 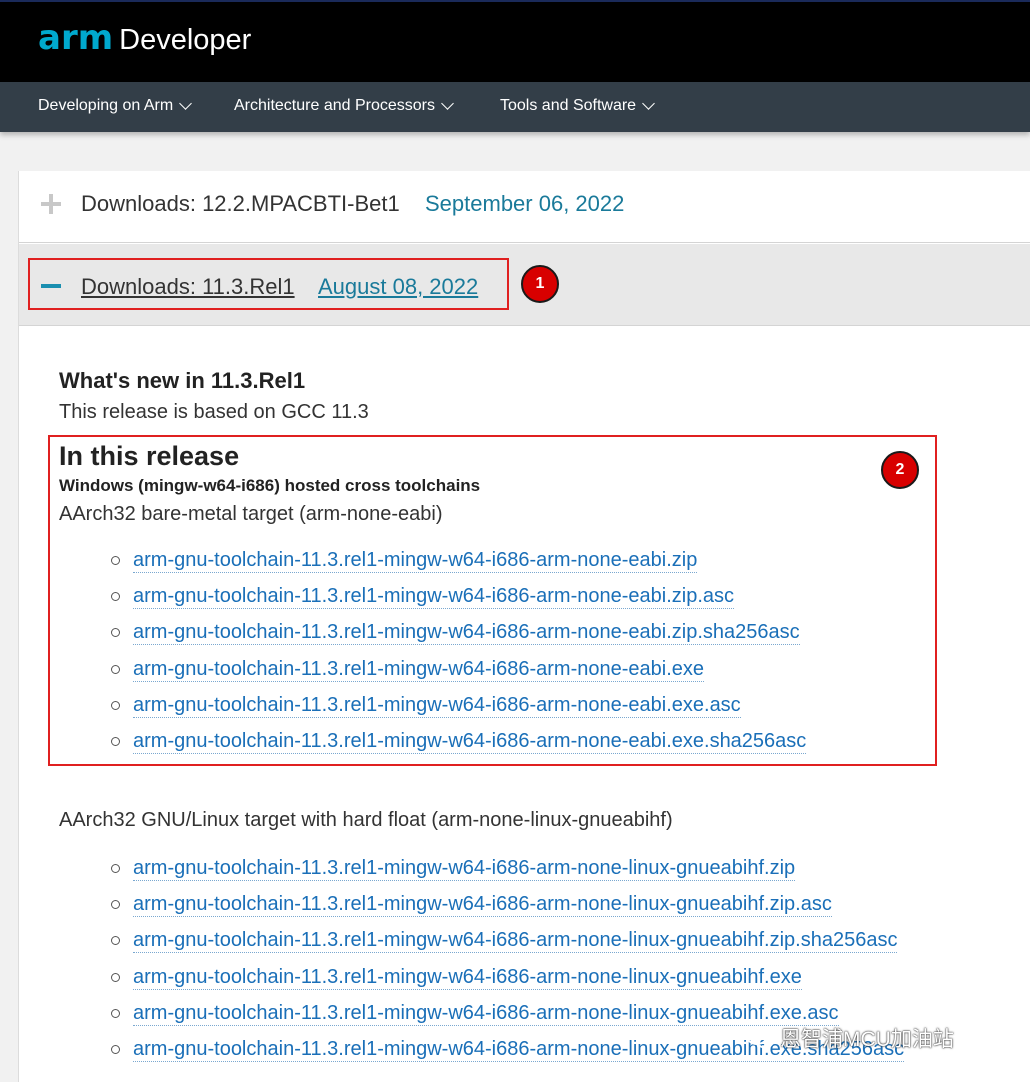 I want to click on download-row-11-3: Downloads: 11.3.Rel1 August 08, 2022 1, so click(x=524, y=285).